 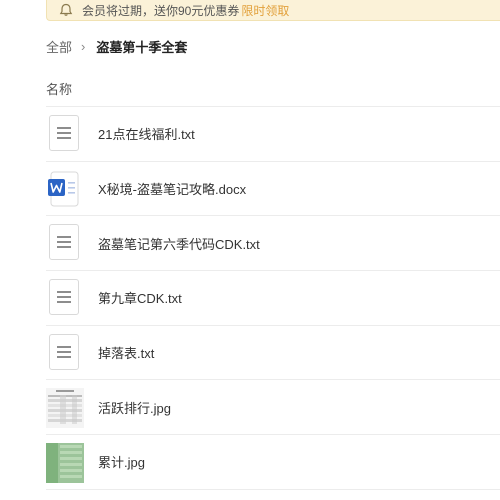 I want to click on file-row: 活跃排行.jpg, so click(x=273, y=408).